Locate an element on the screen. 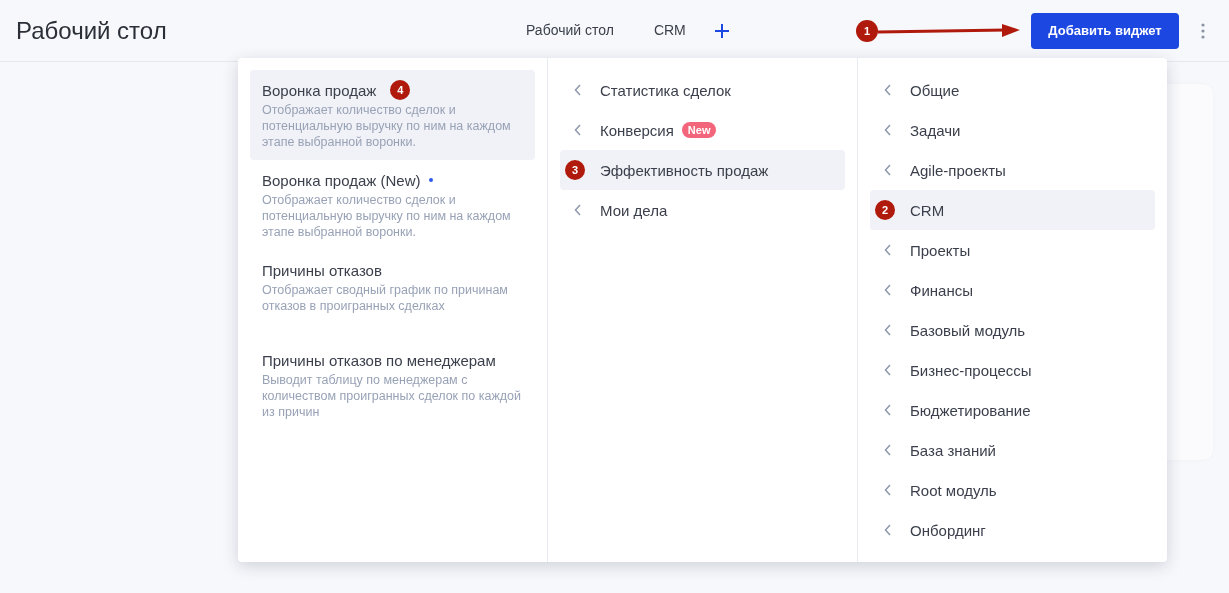  module-item: Базовый модуль is located at coordinates (1012, 330).